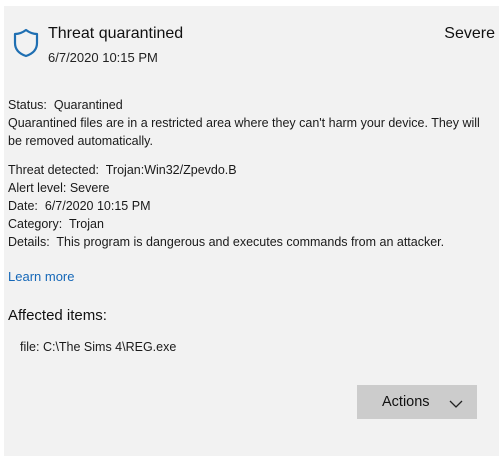  I want to click on category-label: Category:, so click(35, 224).